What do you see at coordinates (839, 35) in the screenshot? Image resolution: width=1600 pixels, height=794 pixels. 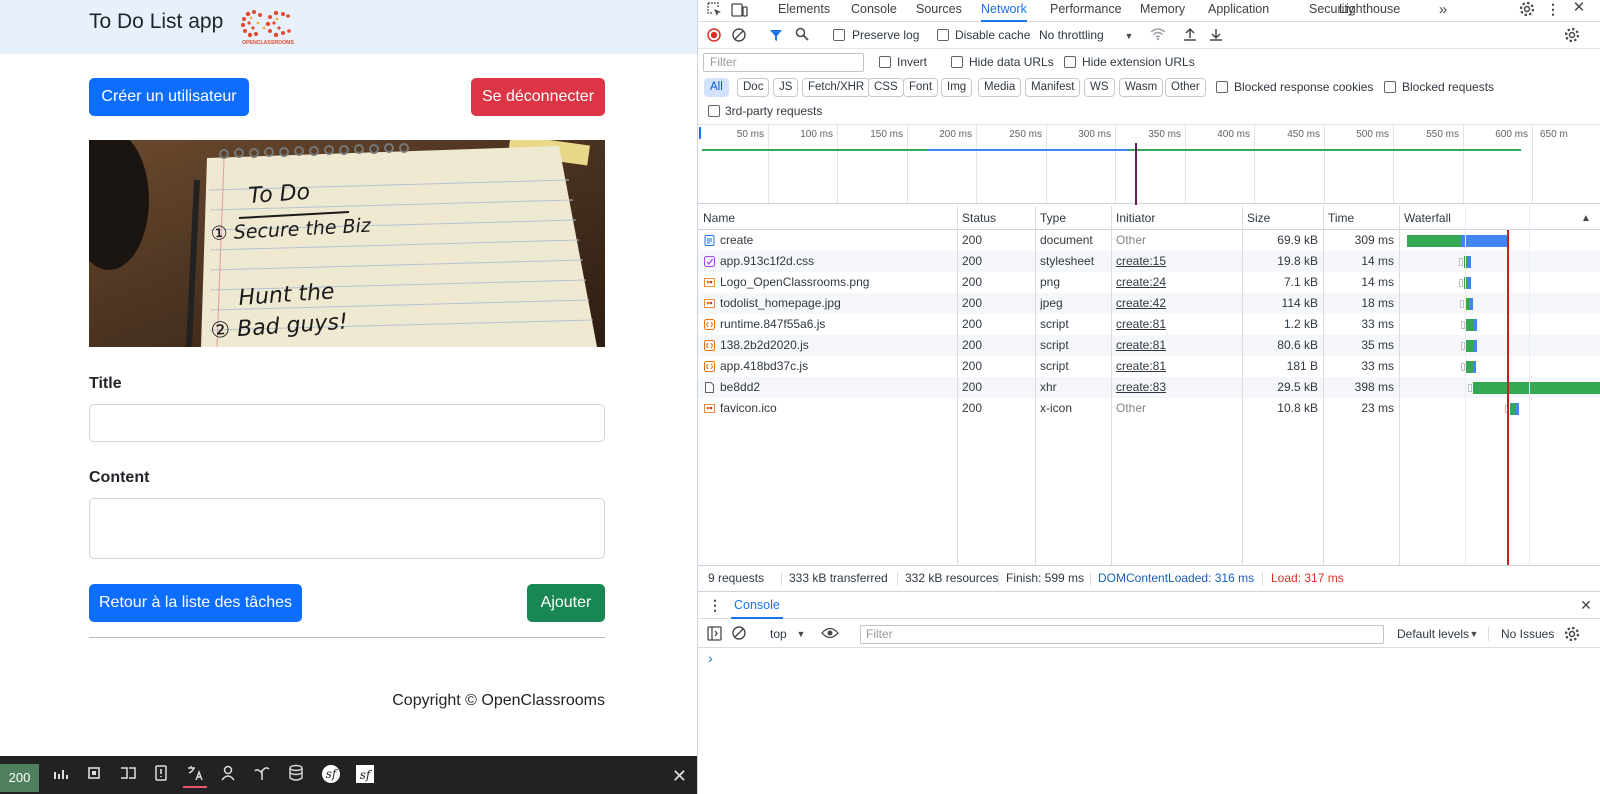 I see `preserve-log-checkbox` at bounding box center [839, 35].